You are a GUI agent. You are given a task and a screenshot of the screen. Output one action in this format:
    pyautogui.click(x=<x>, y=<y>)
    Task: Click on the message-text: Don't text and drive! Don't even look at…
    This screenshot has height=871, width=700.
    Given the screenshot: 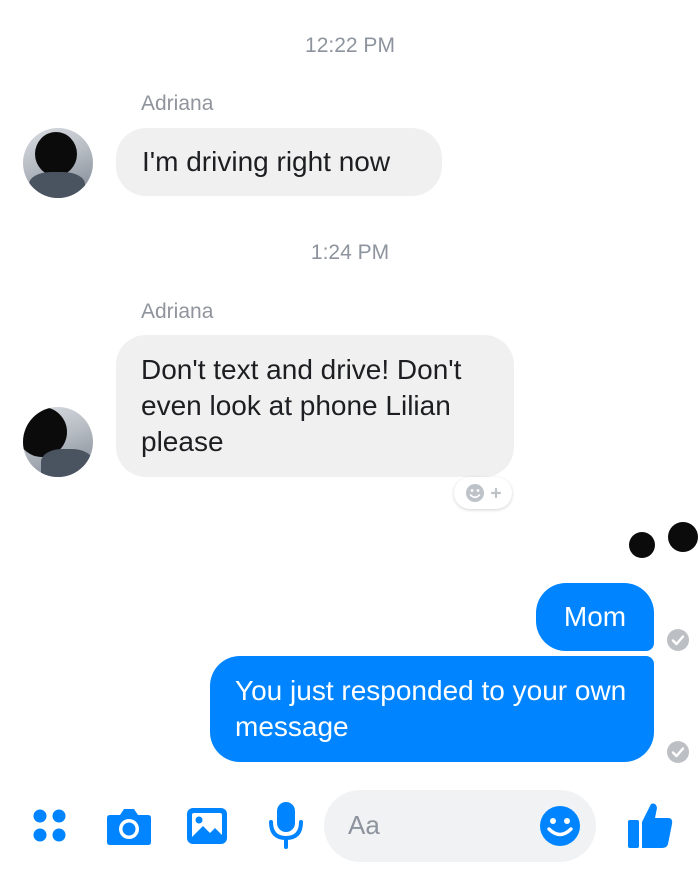 What is the action you would take?
    pyautogui.click(x=301, y=405)
    